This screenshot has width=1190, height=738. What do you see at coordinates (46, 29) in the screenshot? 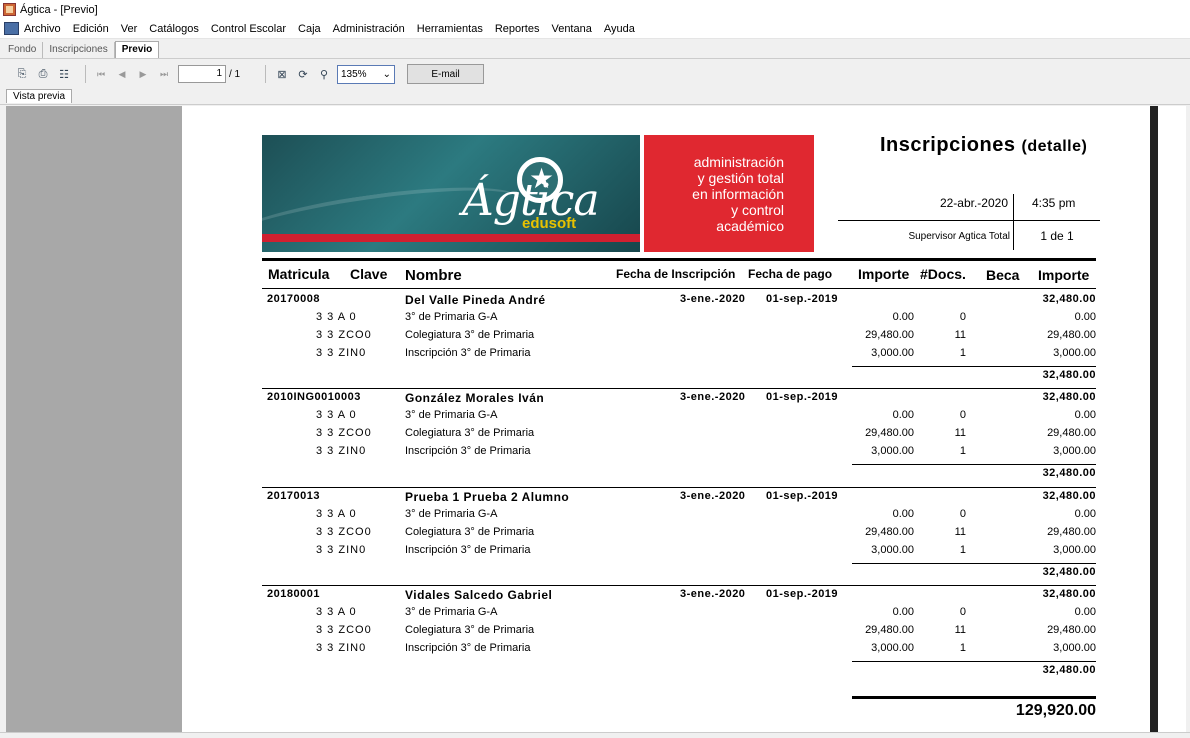
I see `menu-archivo: Archivo` at bounding box center [46, 29].